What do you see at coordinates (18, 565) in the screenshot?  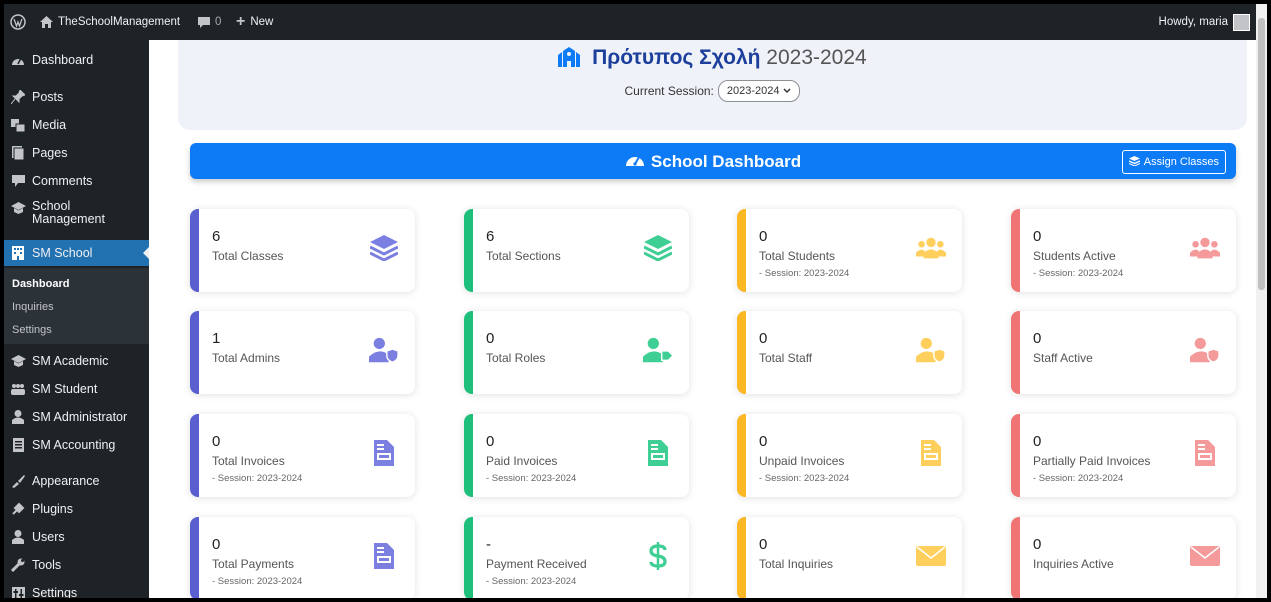 I see `tools-icon` at bounding box center [18, 565].